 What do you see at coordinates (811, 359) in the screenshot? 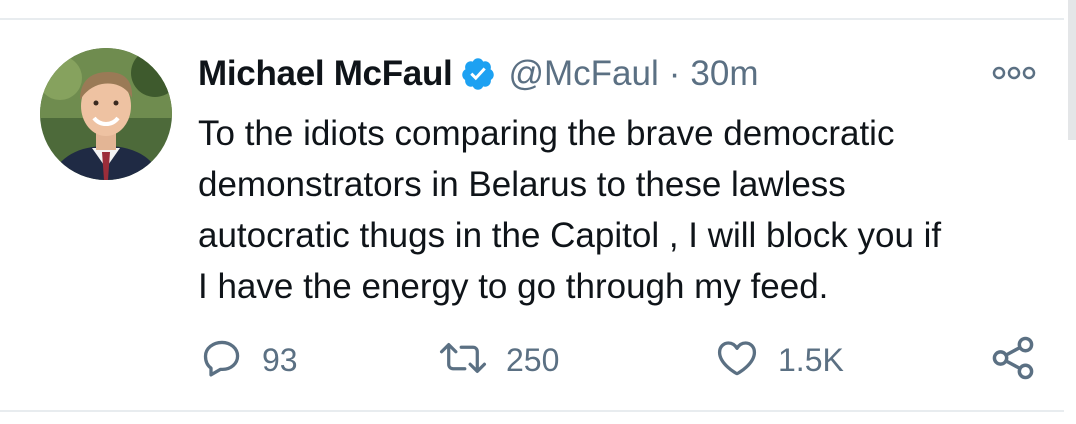
I see `like-count: 1.5K` at bounding box center [811, 359].